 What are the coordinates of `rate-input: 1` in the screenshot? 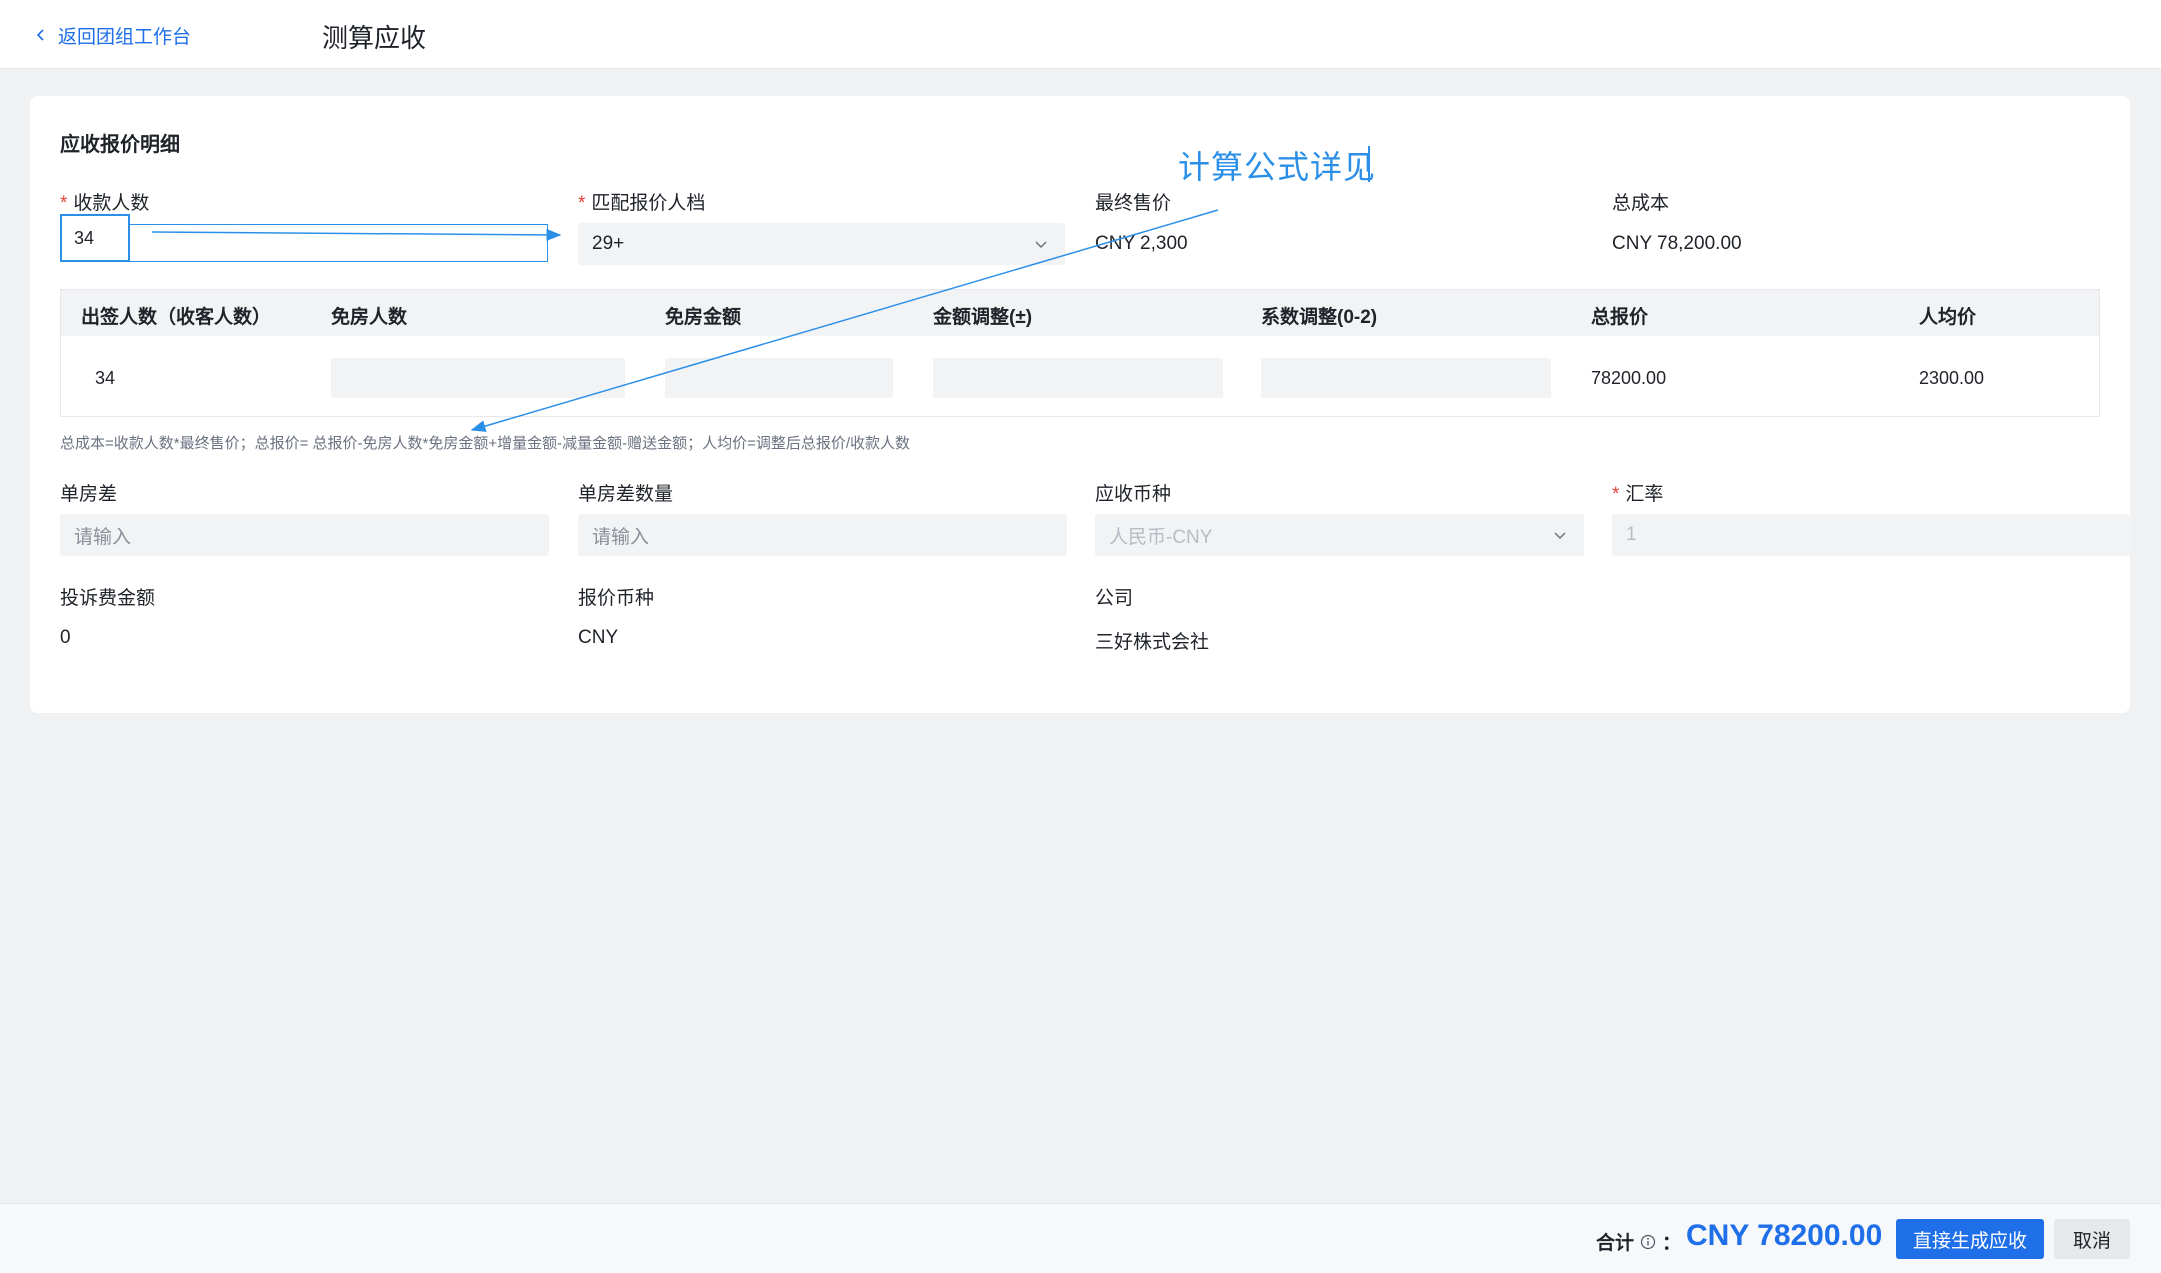 It's located at (1871, 535).